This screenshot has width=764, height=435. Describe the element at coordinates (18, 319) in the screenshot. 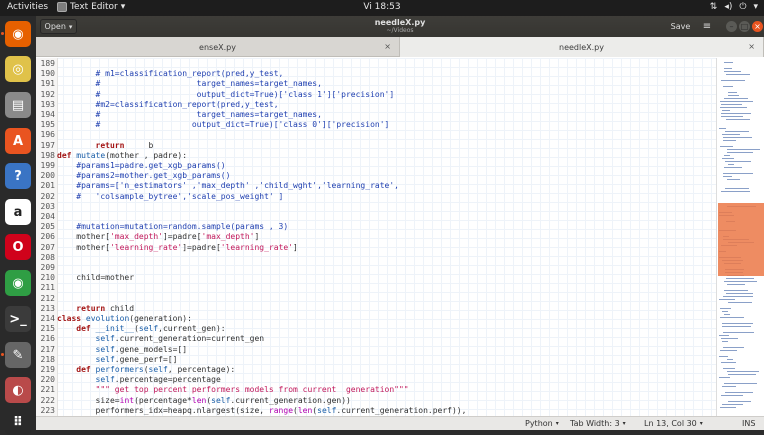

I see `terminal-icon: >_` at that location.